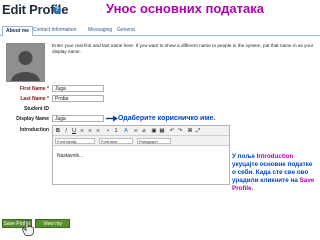 The image size is (320, 240). Describe the element at coordinates (244, 156) in the screenshot. I see `side-note-prefix: У пољe` at that location.